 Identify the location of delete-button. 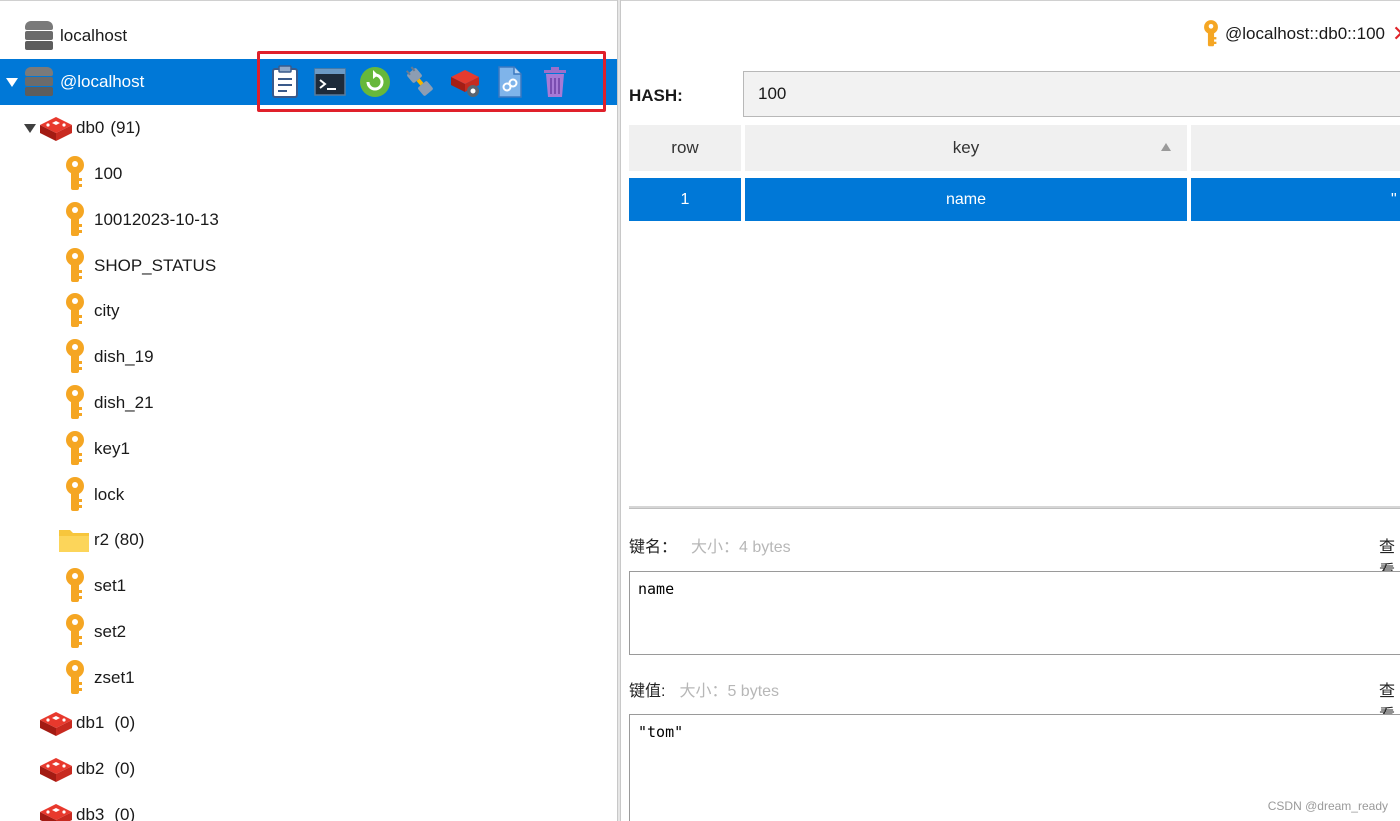
(555, 82).